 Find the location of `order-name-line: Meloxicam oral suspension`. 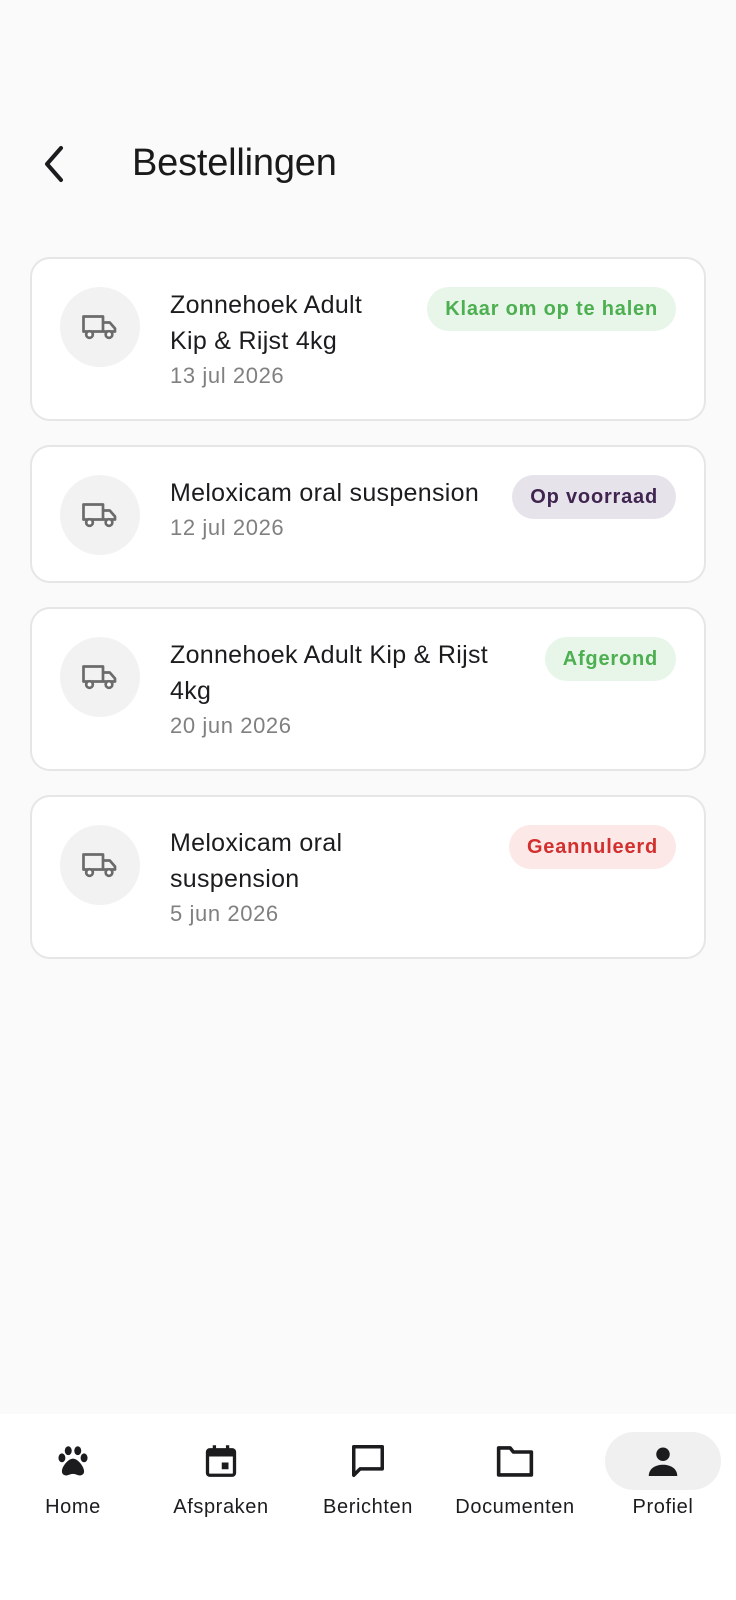

order-name-line: Meloxicam oral suspension is located at coordinates (325, 493).